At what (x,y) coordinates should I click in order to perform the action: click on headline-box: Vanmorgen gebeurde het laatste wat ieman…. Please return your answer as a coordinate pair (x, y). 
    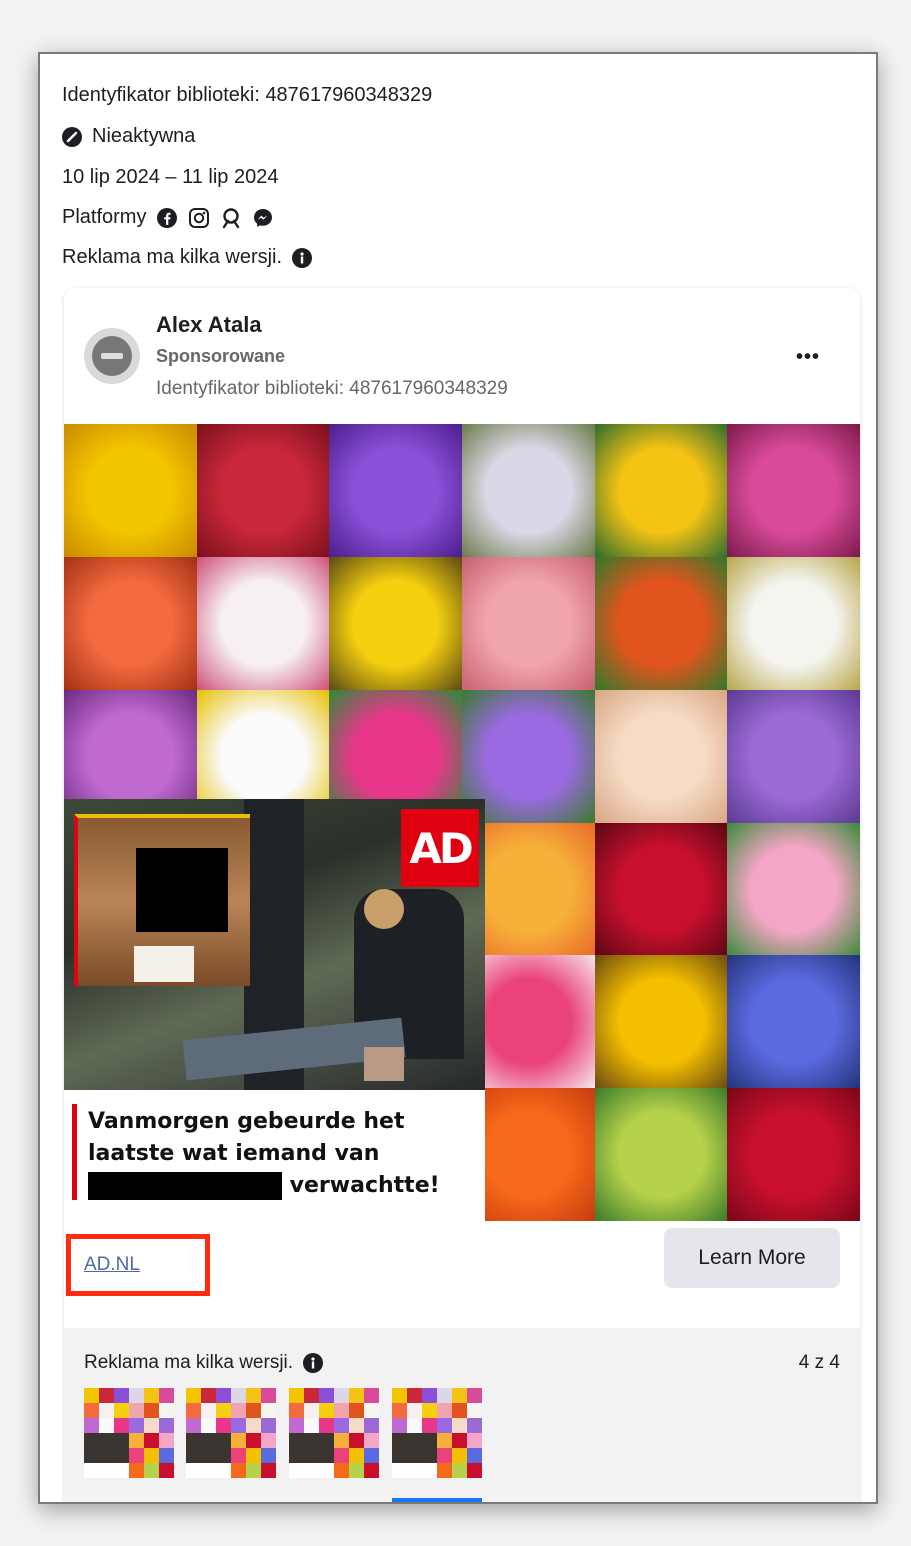
    Looking at the image, I should click on (274, 1155).